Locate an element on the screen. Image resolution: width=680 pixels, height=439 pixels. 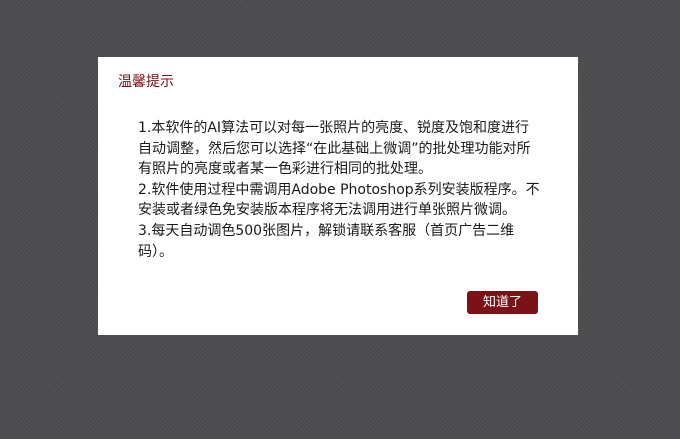
message-paragraph-3: 3.每天自动调色500张图片，解锁请联系客服（首页广告二维码）。 is located at coordinates (326, 241).